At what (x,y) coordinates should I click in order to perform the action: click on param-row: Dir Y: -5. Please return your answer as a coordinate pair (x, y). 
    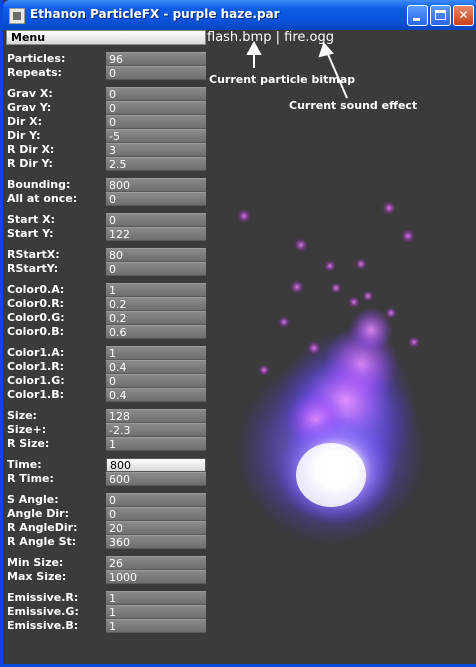
    Looking at the image, I should click on (106, 136).